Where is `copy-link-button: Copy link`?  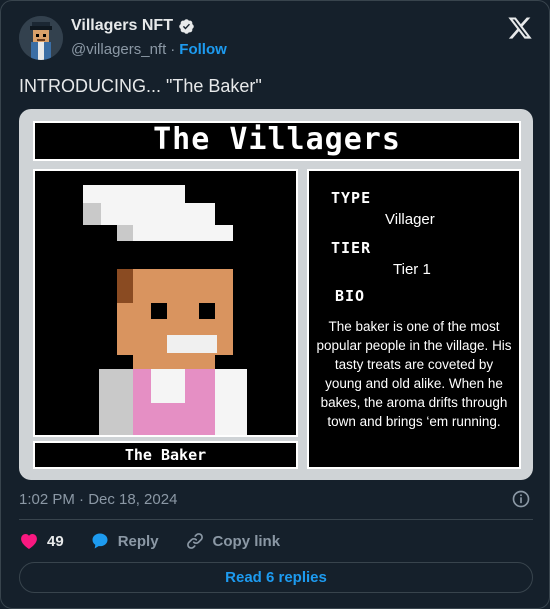
copy-link-button: Copy link is located at coordinates (233, 541).